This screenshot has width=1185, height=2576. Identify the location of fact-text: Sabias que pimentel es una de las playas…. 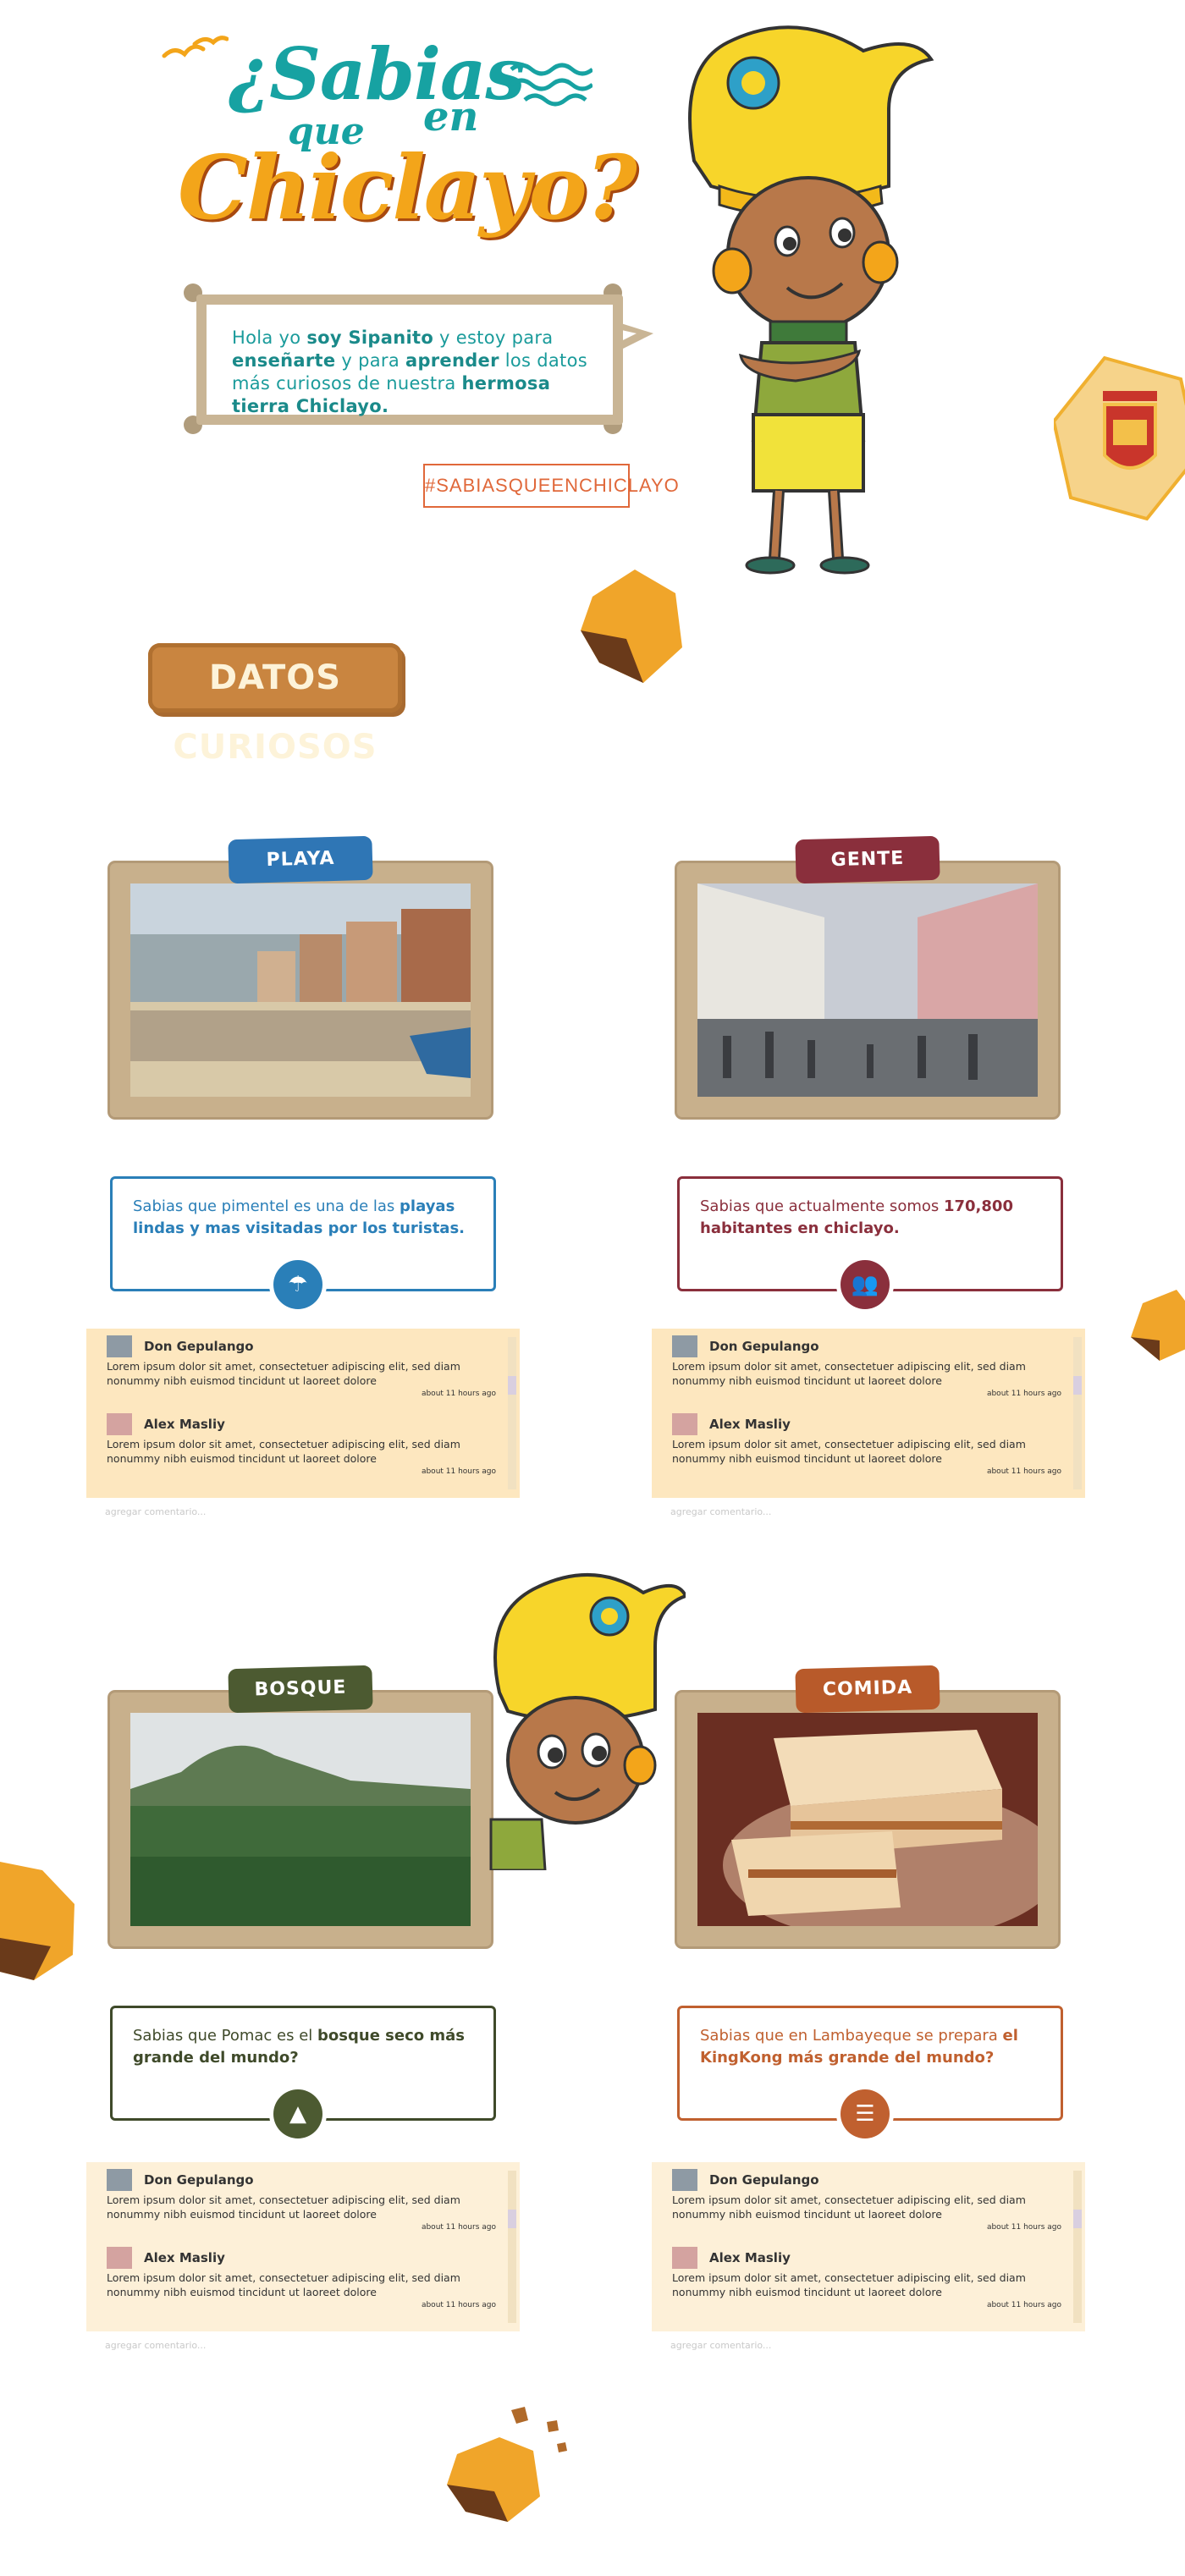
(299, 1217).